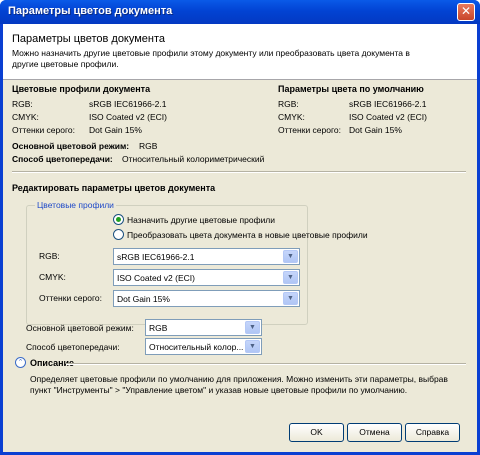  I want to click on def-cmyk-value: ISO Coated v2 (ECI), so click(388, 117).